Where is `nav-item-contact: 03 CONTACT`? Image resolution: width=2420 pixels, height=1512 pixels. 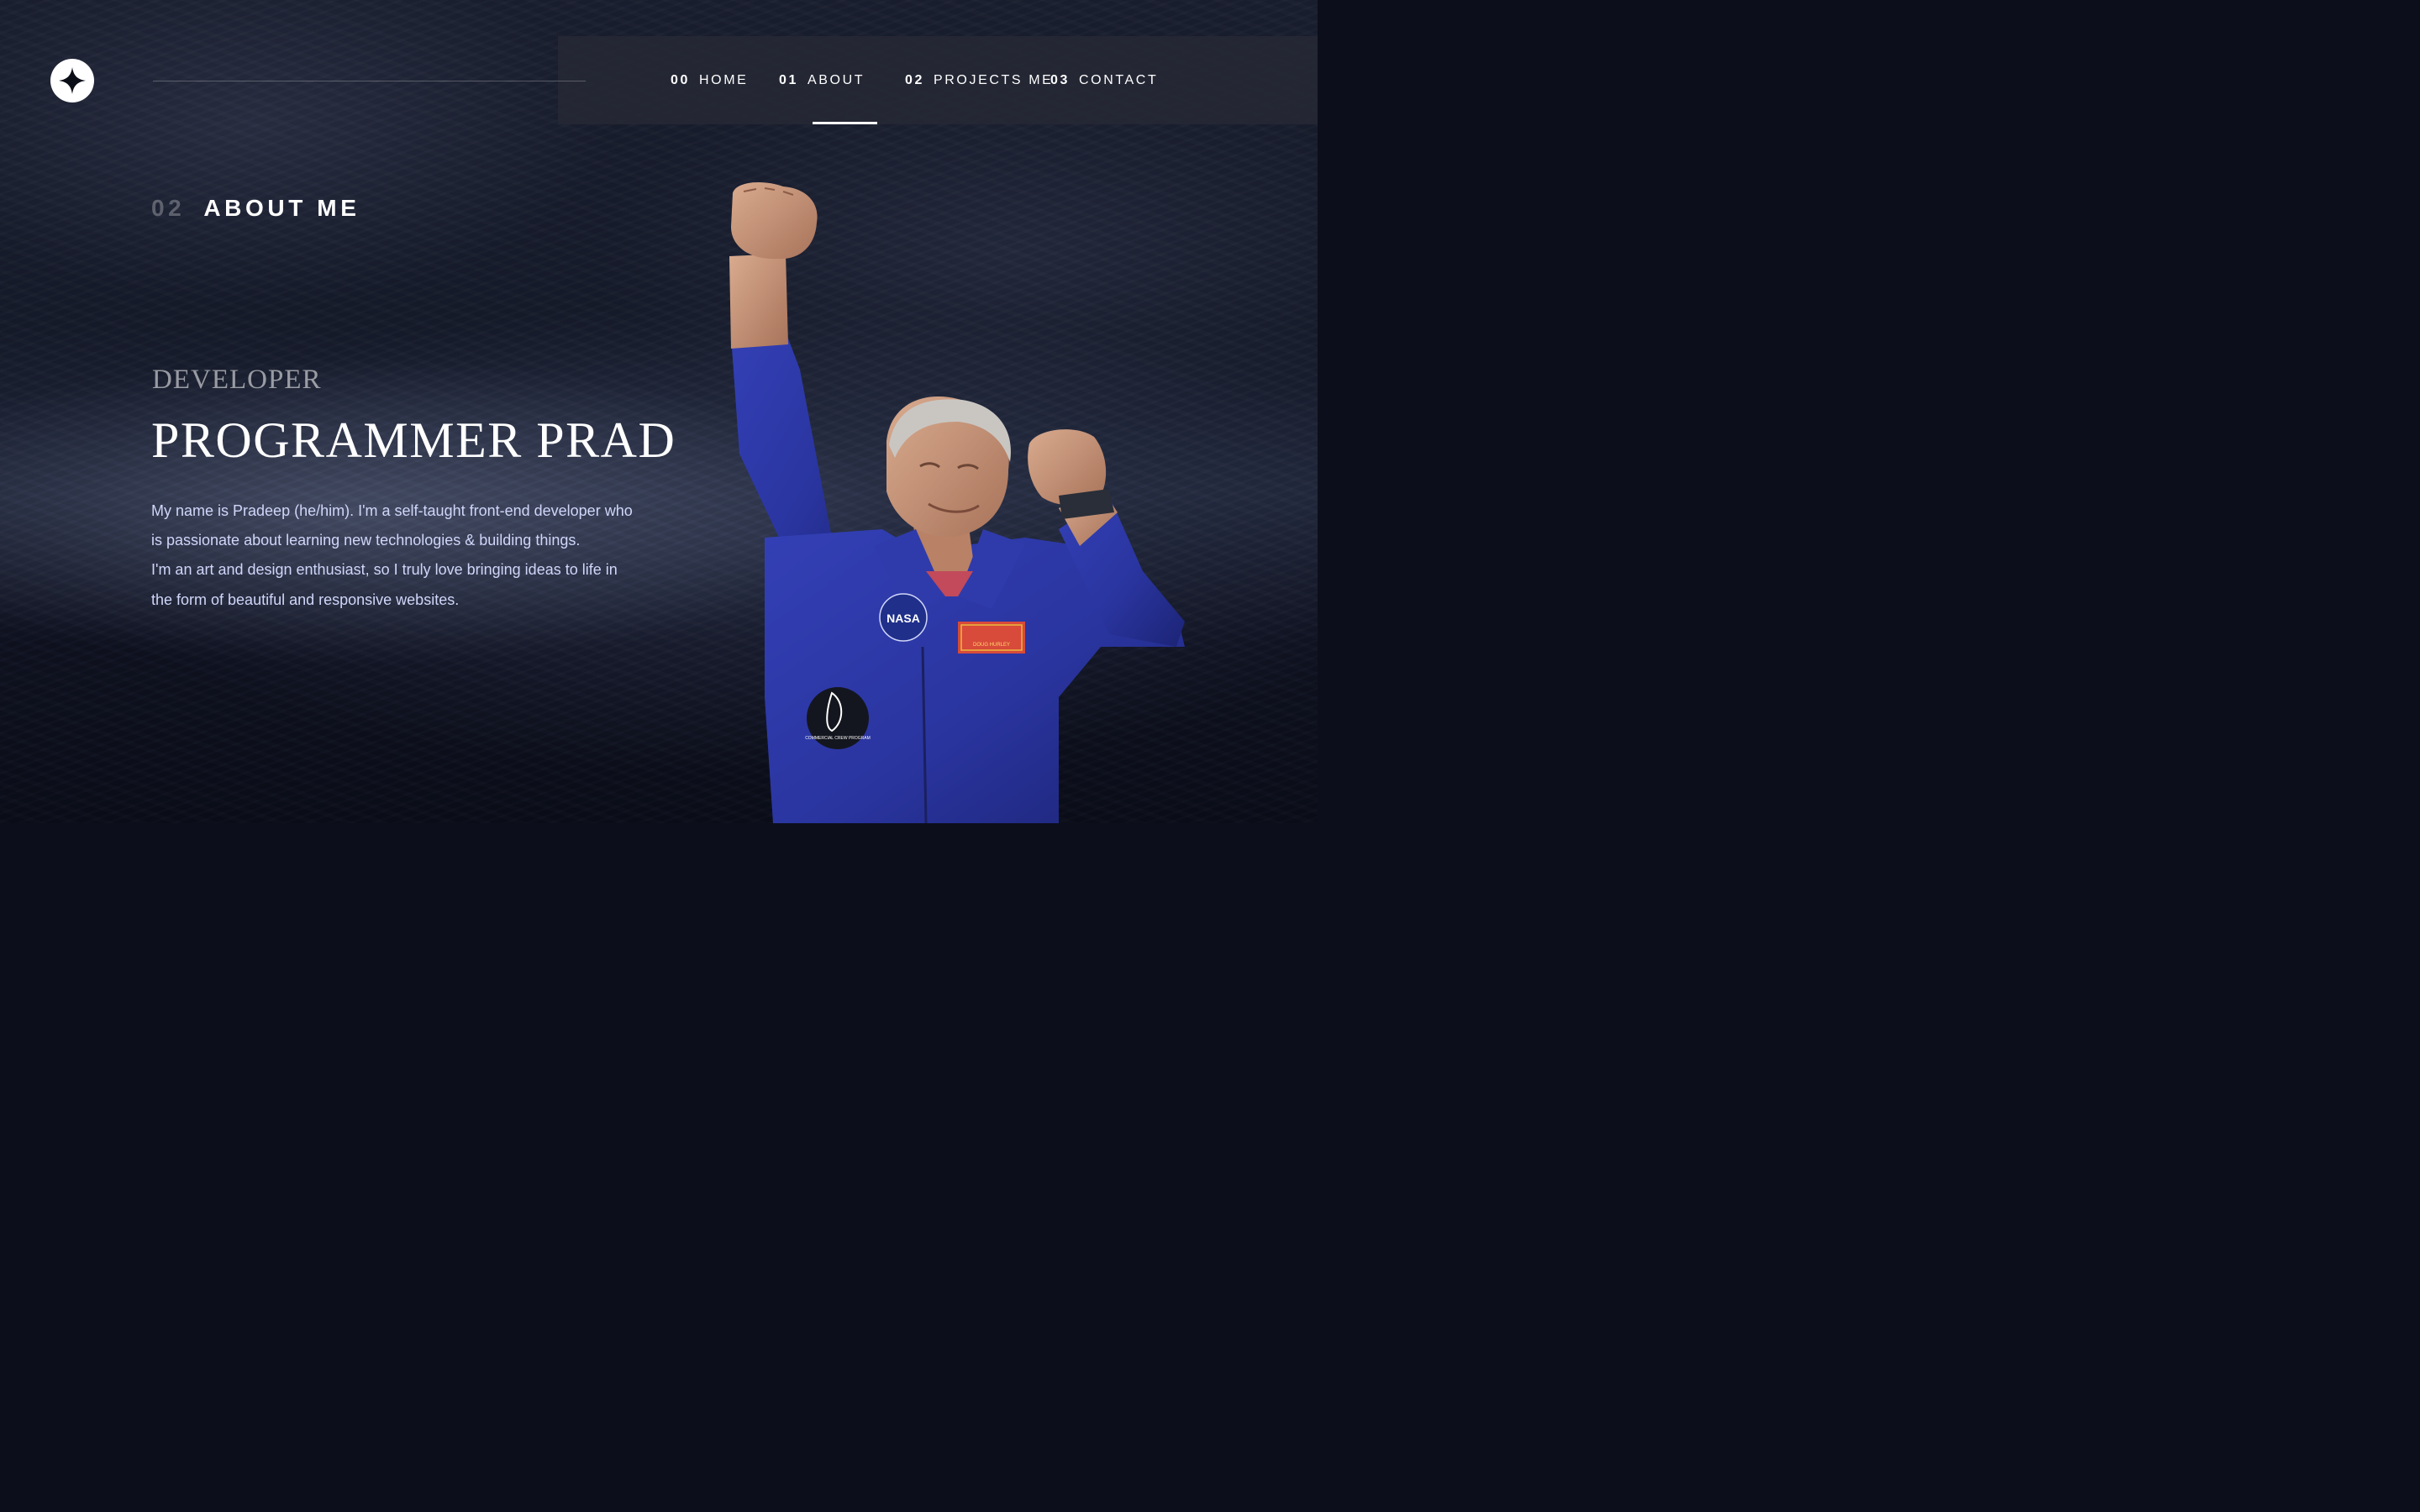
nav-item-contact: 03 CONTACT is located at coordinates (1104, 80).